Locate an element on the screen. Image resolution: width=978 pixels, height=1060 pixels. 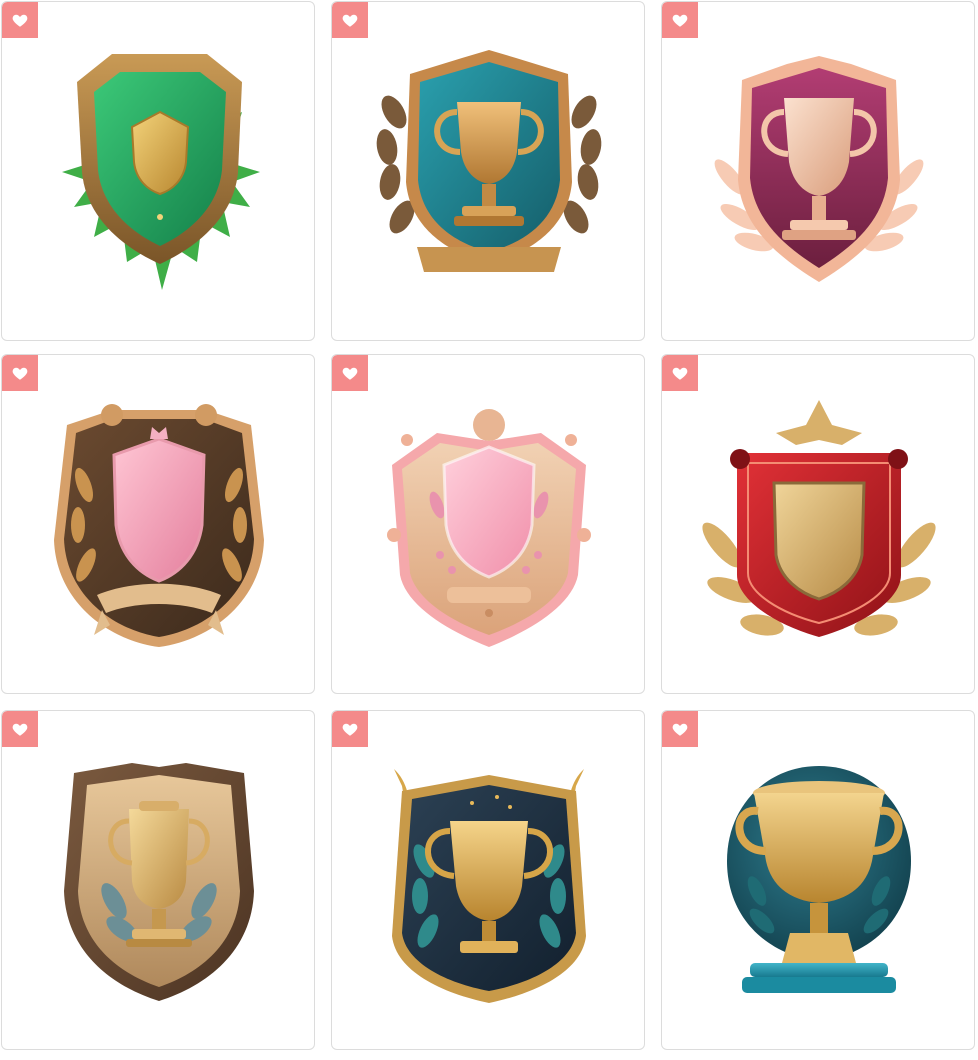
brown-trophy-shield-badge-icon is located at coordinates (159, 882).